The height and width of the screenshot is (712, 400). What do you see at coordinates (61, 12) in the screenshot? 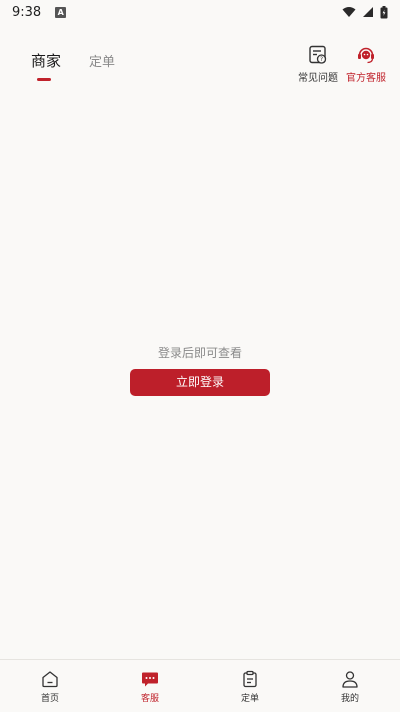
I see `a-icon: A` at bounding box center [61, 12].